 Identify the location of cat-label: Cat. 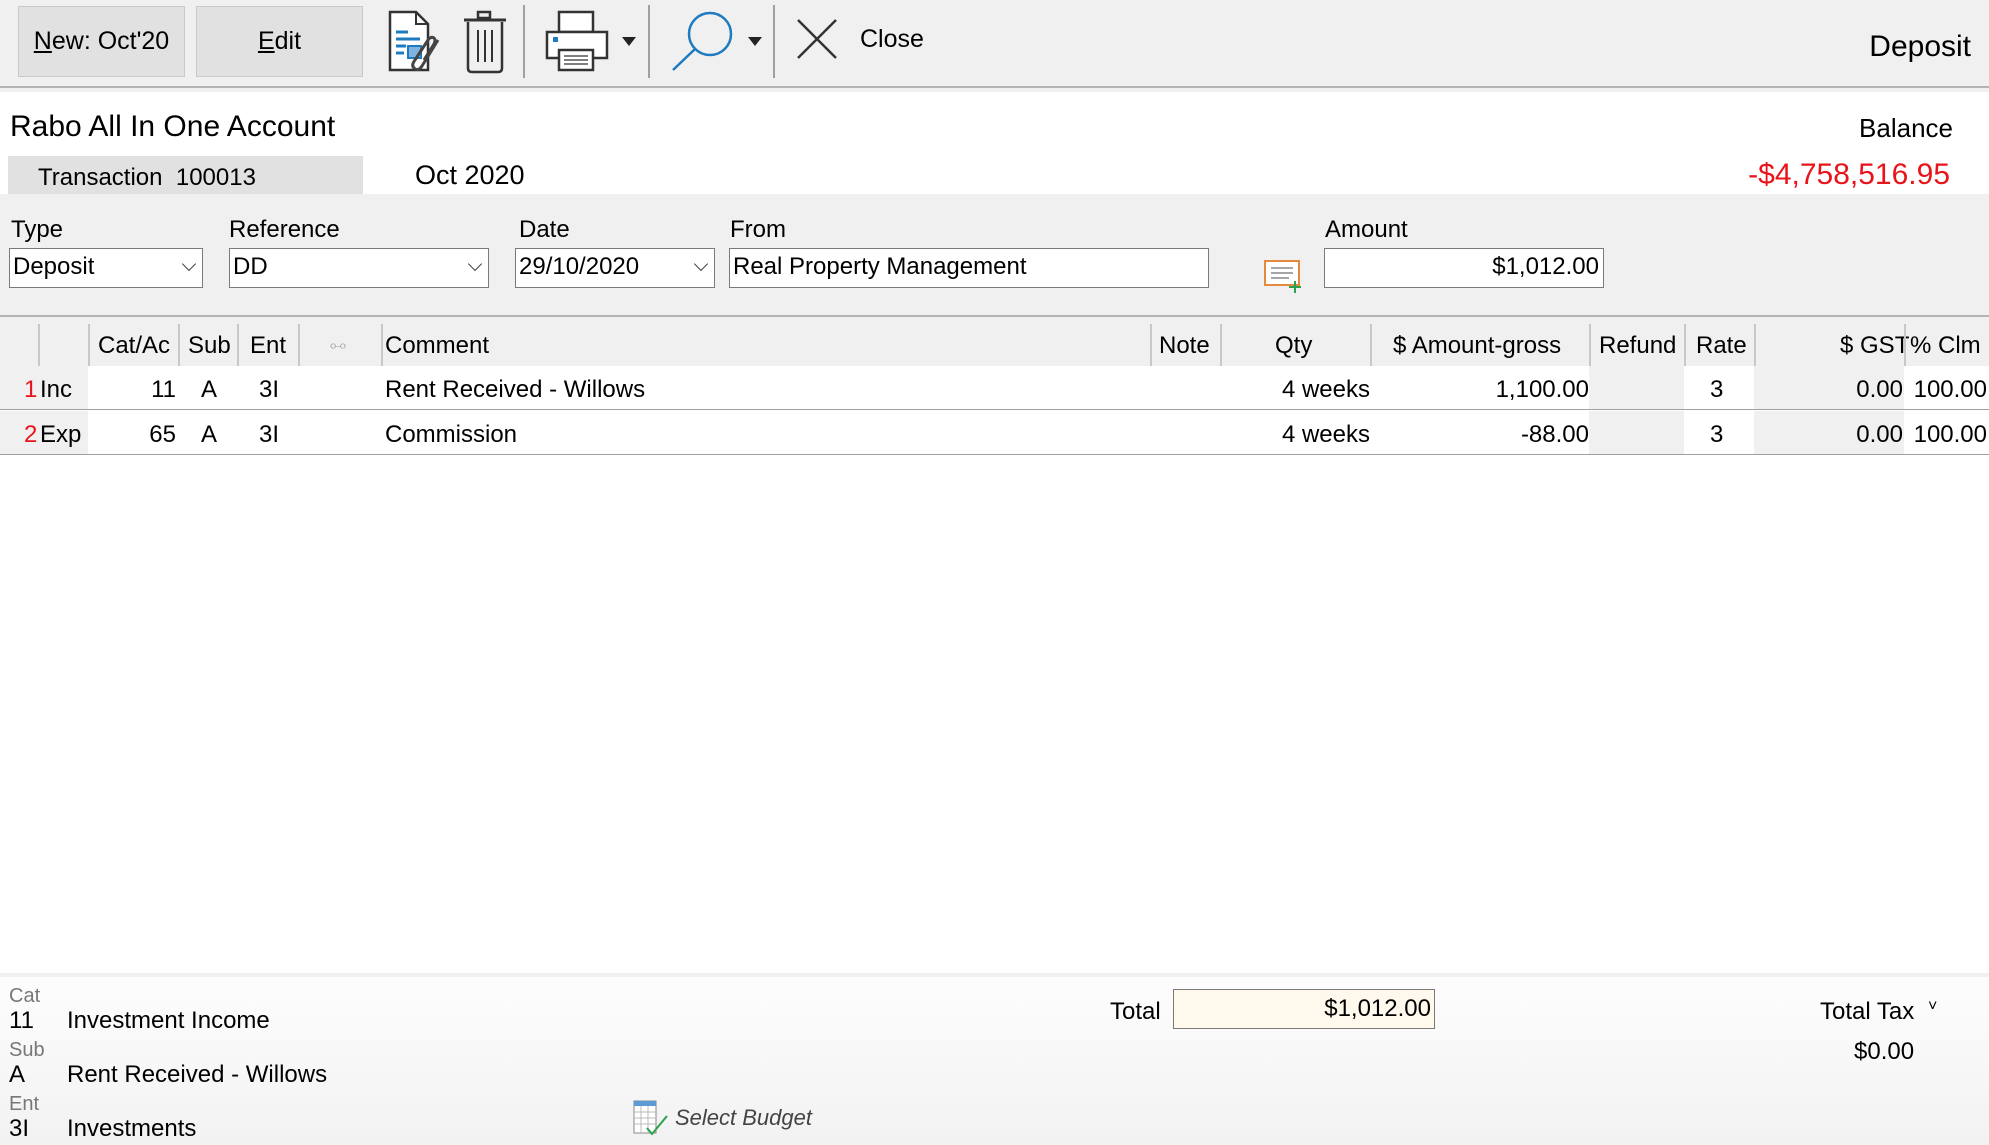
(25, 996).